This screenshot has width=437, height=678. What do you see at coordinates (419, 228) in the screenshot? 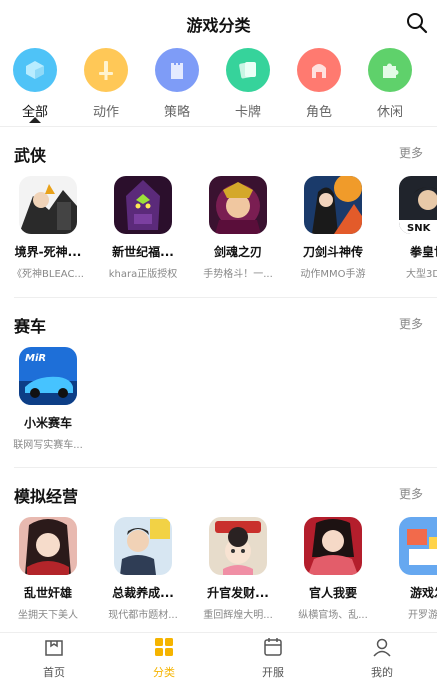
I see `svg-text: SNK` at bounding box center [419, 228].